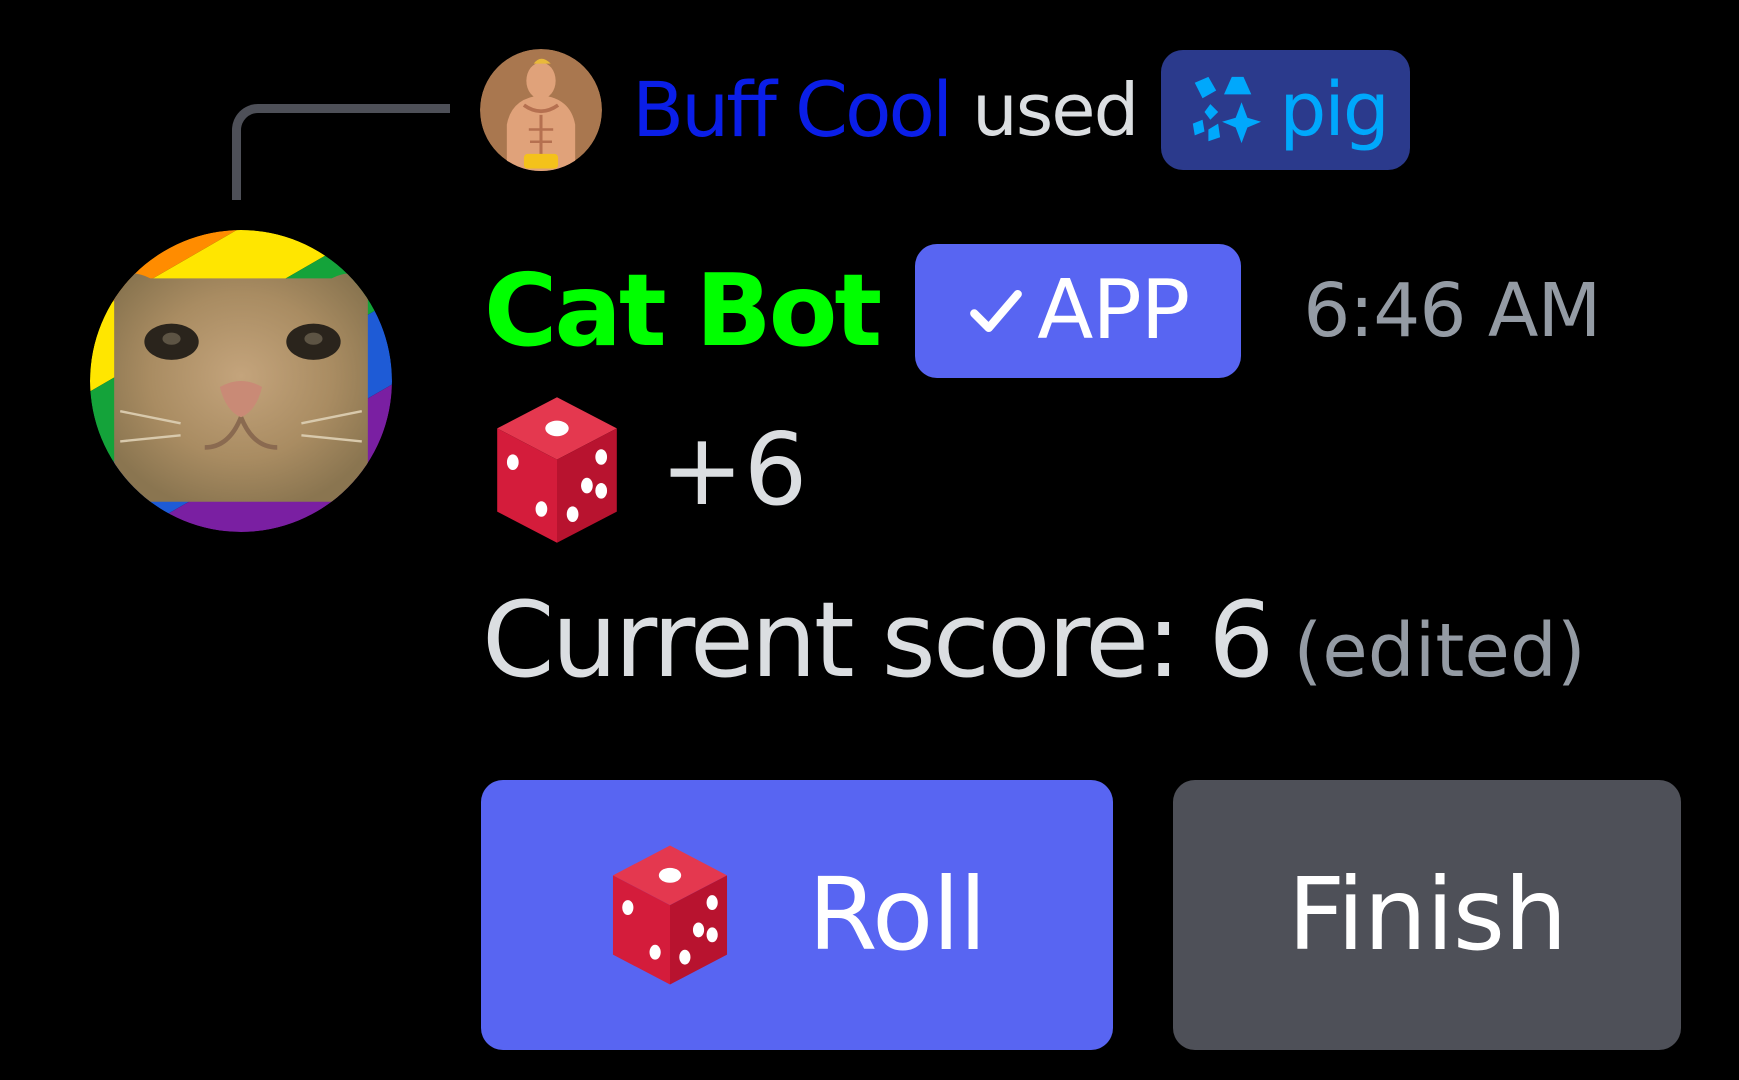 This screenshot has height=1080, width=1739. What do you see at coordinates (1055, 110) in the screenshot?
I see `reply-action-text: used` at bounding box center [1055, 110].